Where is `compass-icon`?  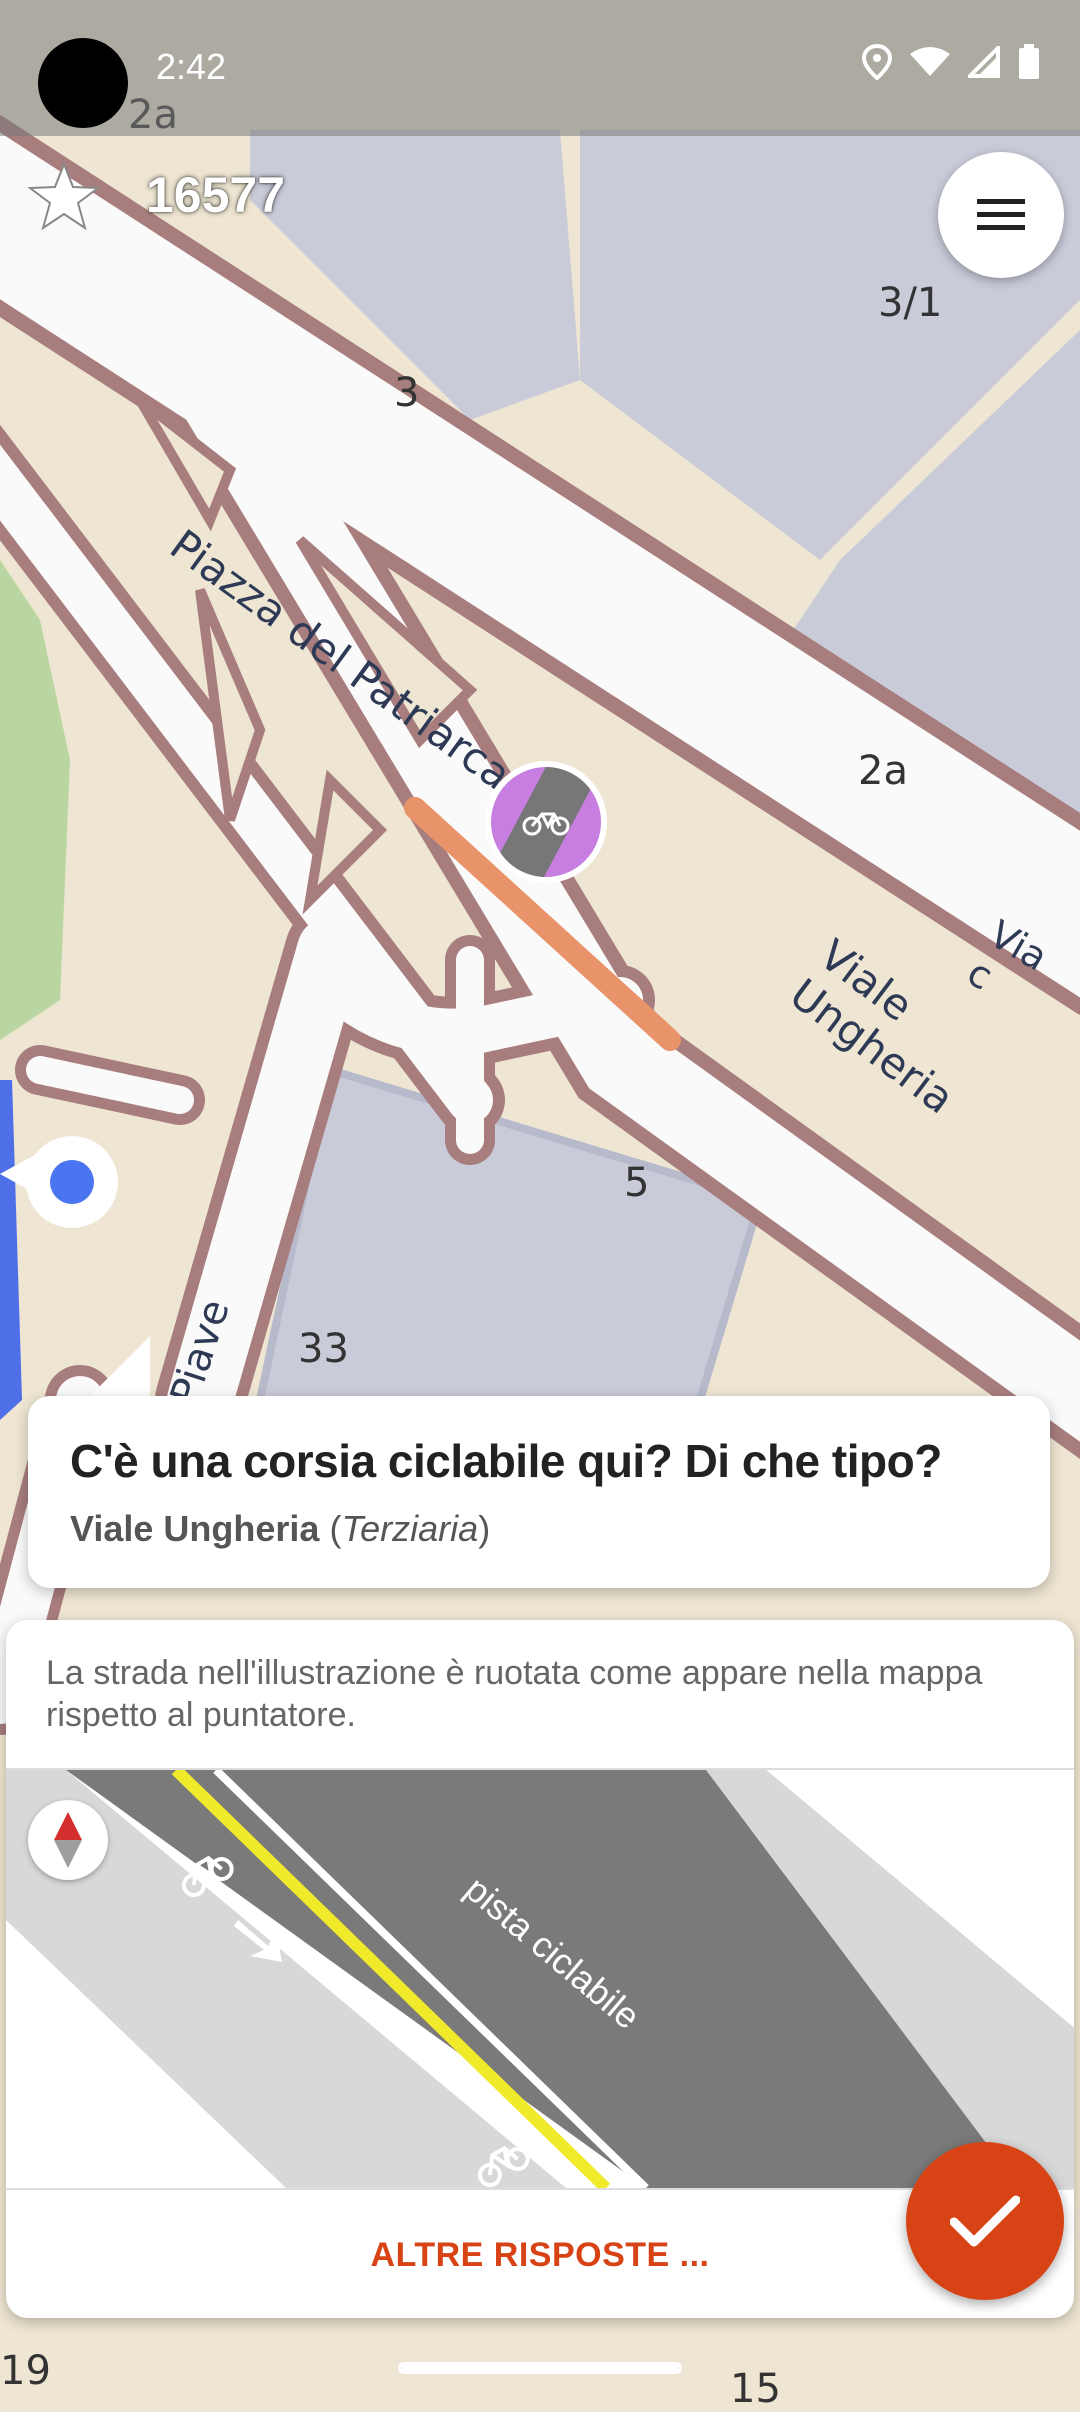
compass-icon is located at coordinates (68, 1840).